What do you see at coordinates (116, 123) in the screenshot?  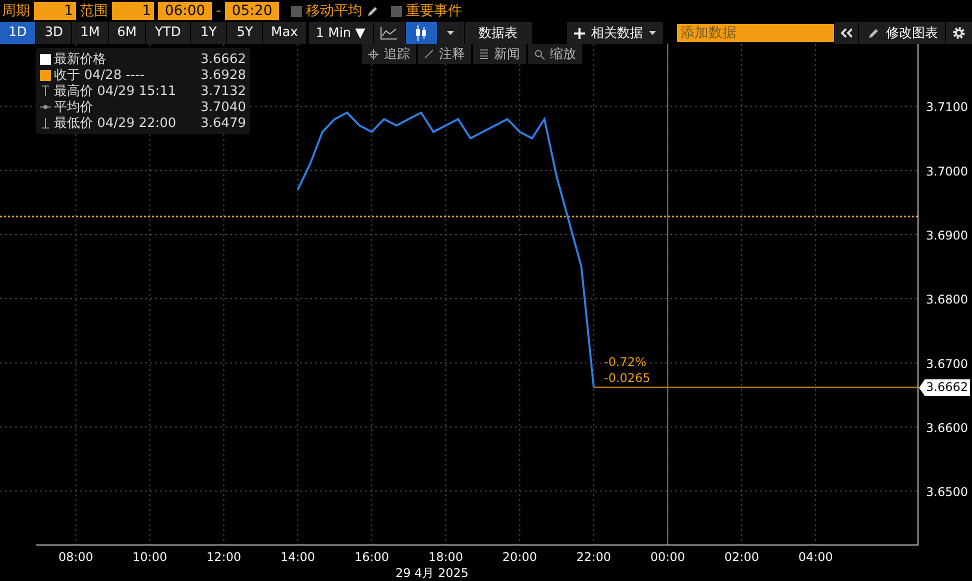 I see `legend-label: 最低价 04/29 22:00` at bounding box center [116, 123].